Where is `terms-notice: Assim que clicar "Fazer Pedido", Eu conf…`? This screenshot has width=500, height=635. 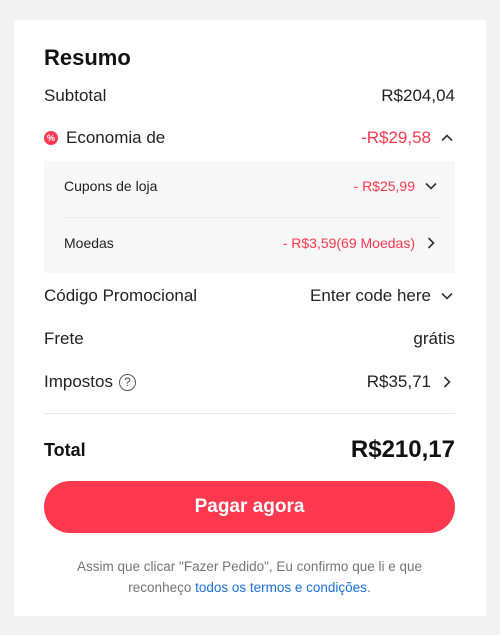 terms-notice: Assim que clicar "Fazer Pedido", Eu conf… is located at coordinates (249, 577).